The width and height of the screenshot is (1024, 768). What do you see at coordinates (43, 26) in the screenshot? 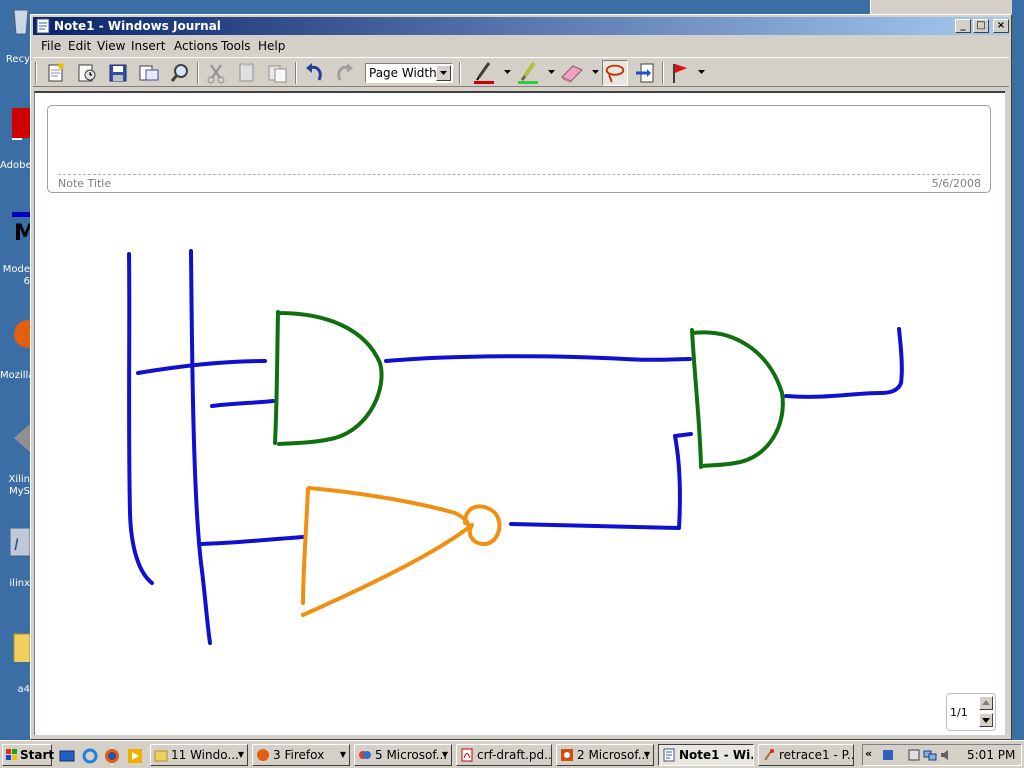
I see `journal-app-icon` at bounding box center [43, 26].